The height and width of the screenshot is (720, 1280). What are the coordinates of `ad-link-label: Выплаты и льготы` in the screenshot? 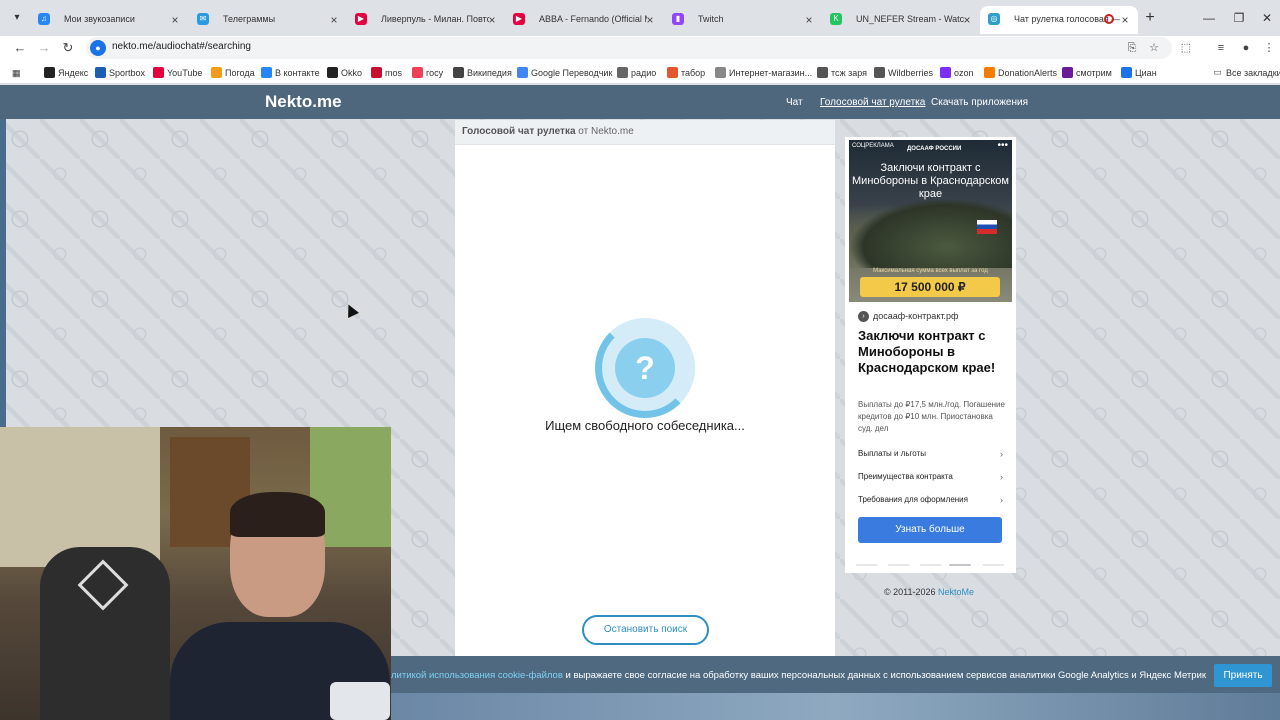 It's located at (892, 453).